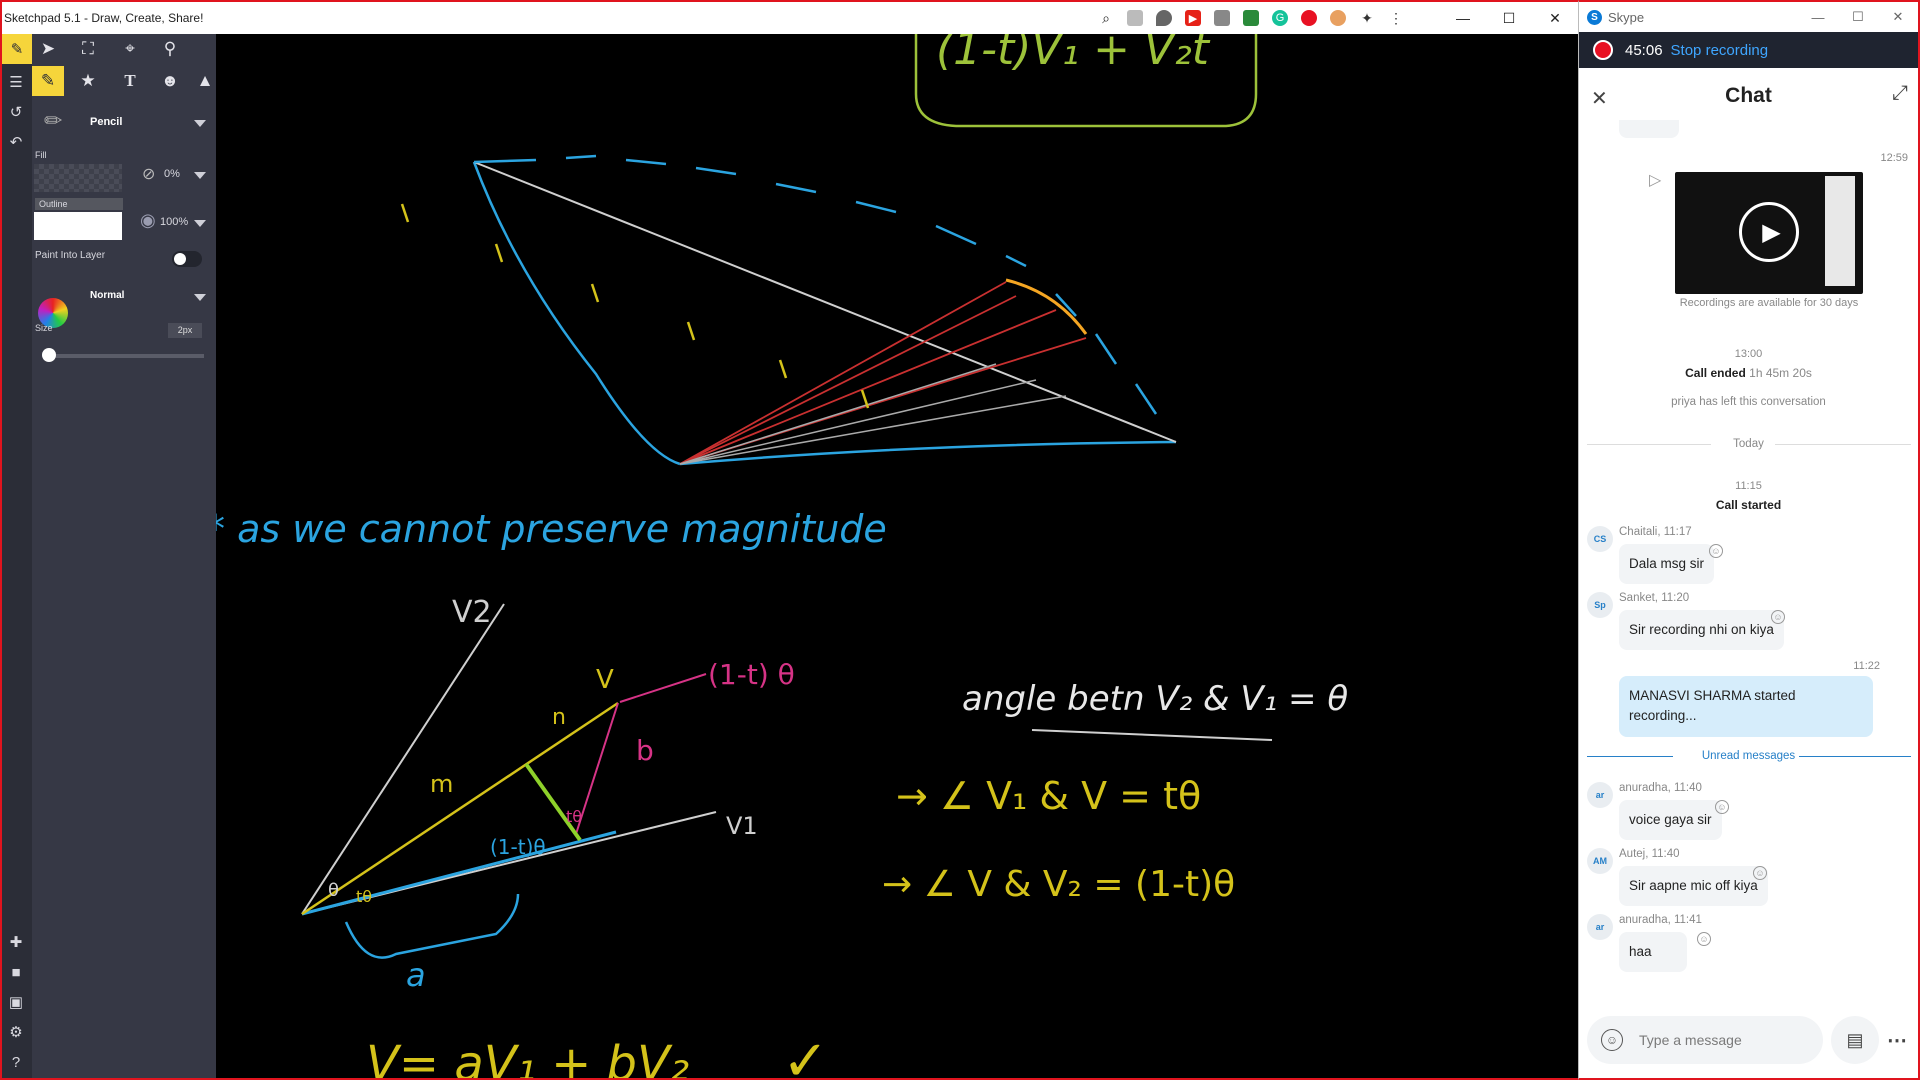 Image resolution: width=1920 pixels, height=1080 pixels. Describe the element at coordinates (1653, 952) in the screenshot. I see `message-bubble: haa` at that location.